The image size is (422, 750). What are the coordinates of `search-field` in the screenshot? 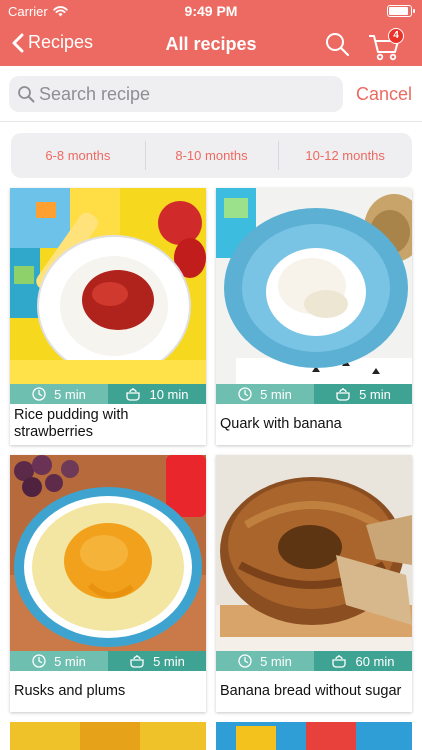 It's located at (176, 94).